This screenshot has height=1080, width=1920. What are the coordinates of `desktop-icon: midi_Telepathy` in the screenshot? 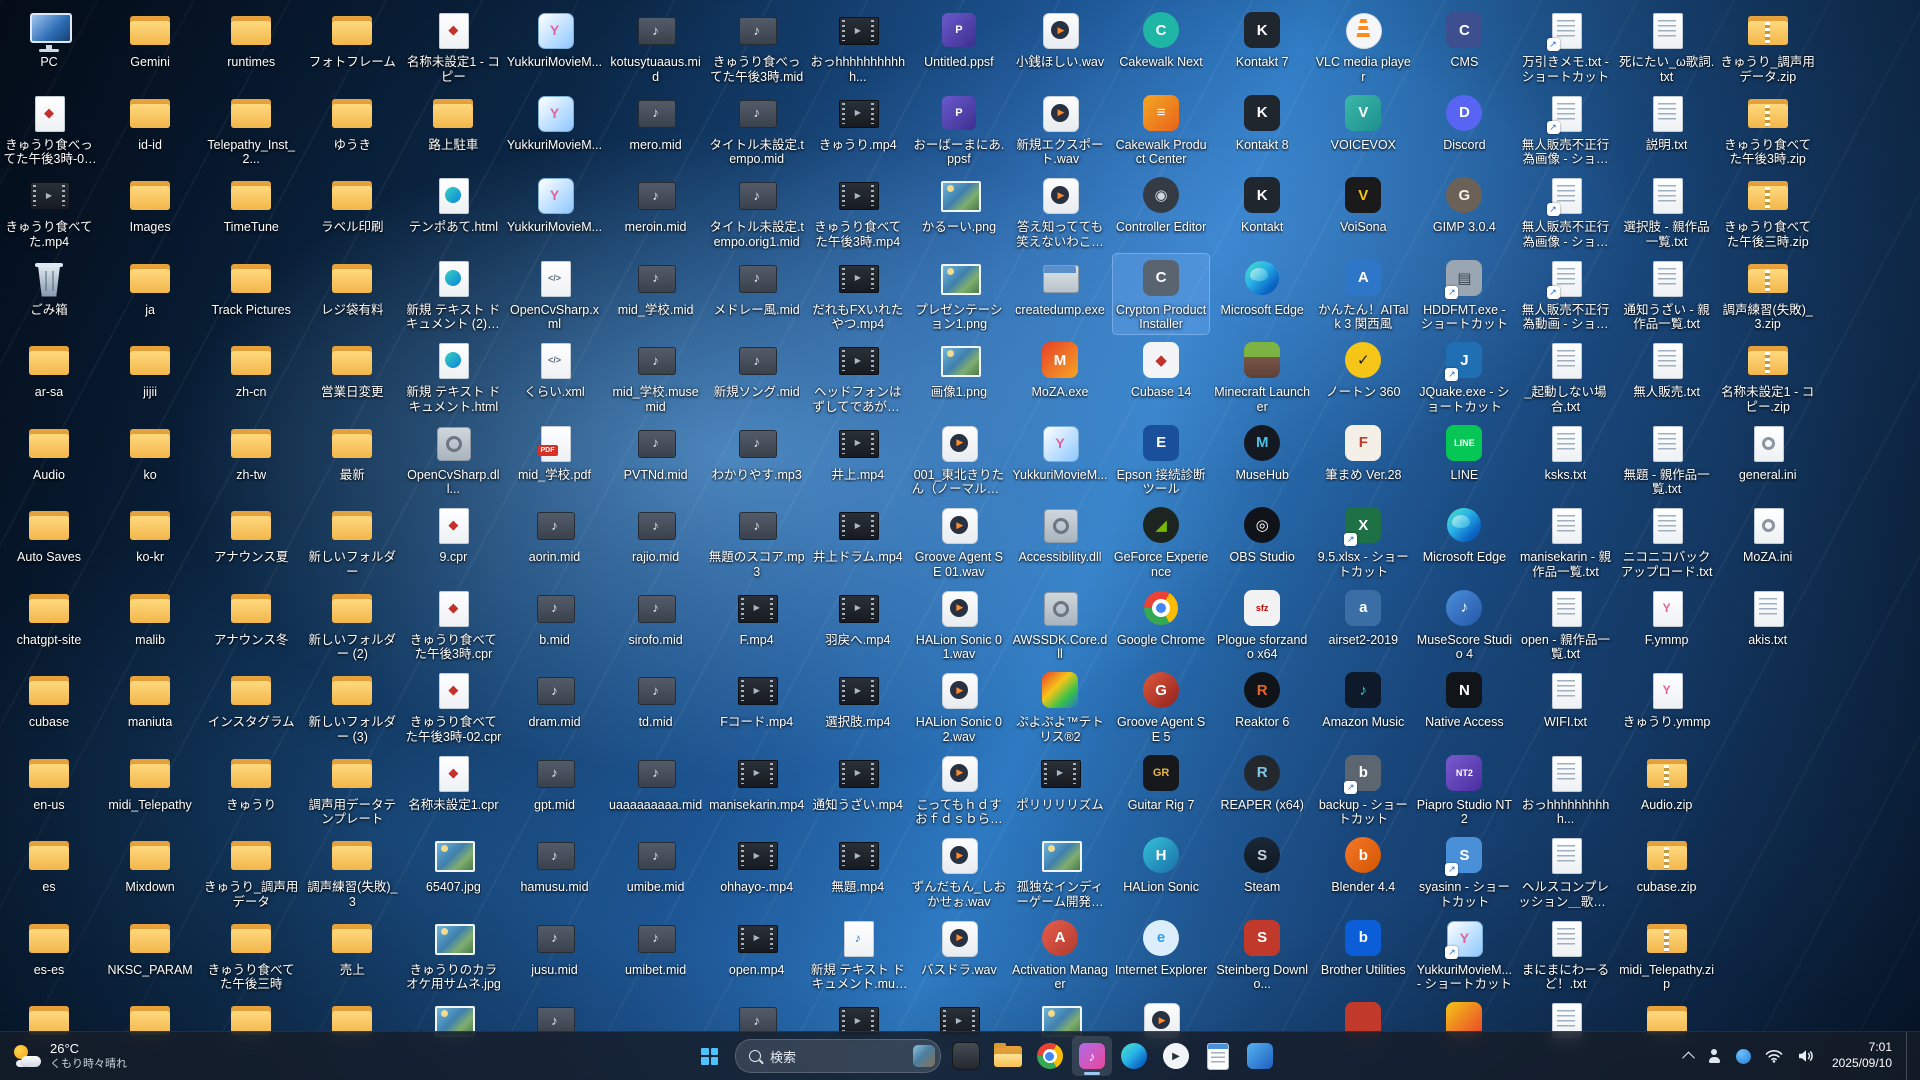 It's located at (150, 782).